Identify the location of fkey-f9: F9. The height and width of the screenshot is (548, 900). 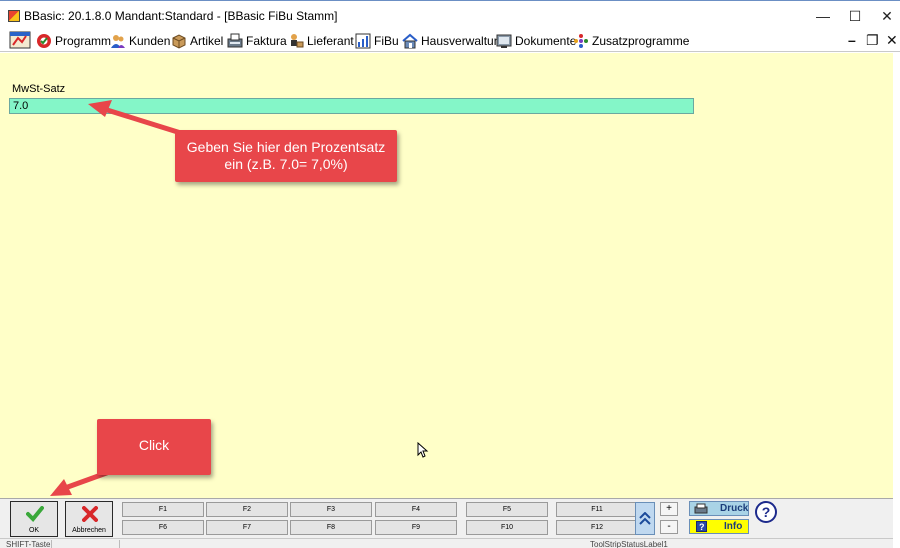
(416, 527).